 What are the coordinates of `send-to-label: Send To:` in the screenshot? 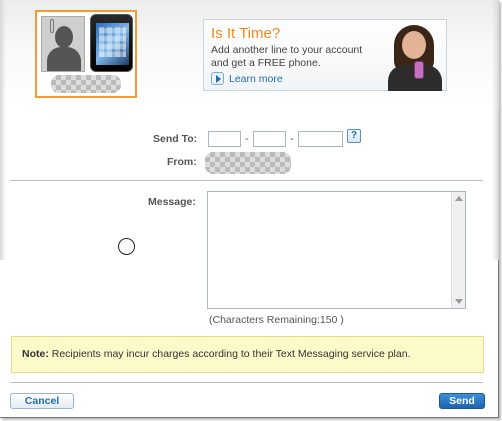 It's located at (175, 139).